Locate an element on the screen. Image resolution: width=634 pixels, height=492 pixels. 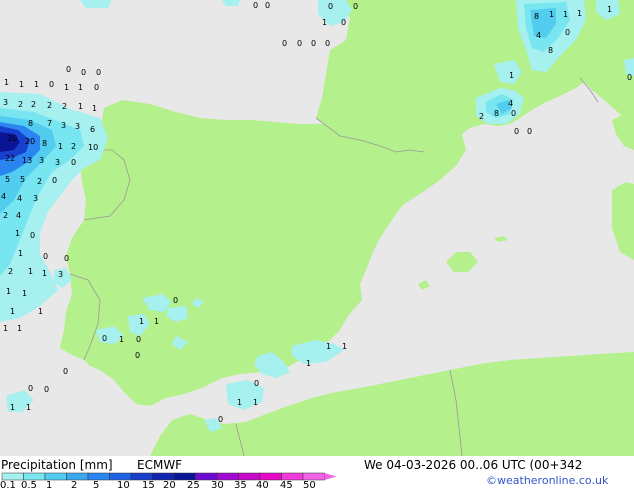
credit-link: ©weatheronline.co.uk is located at coordinates (547, 481).